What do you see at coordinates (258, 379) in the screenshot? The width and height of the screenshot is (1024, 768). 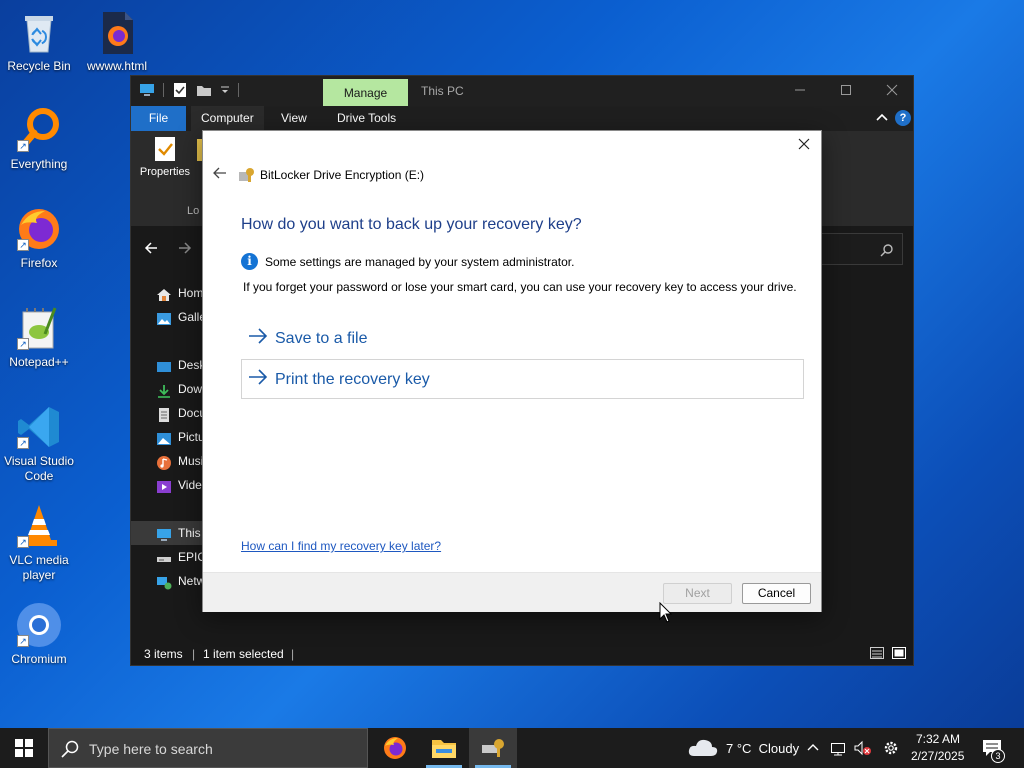 I see `right-arrow-icon` at bounding box center [258, 379].